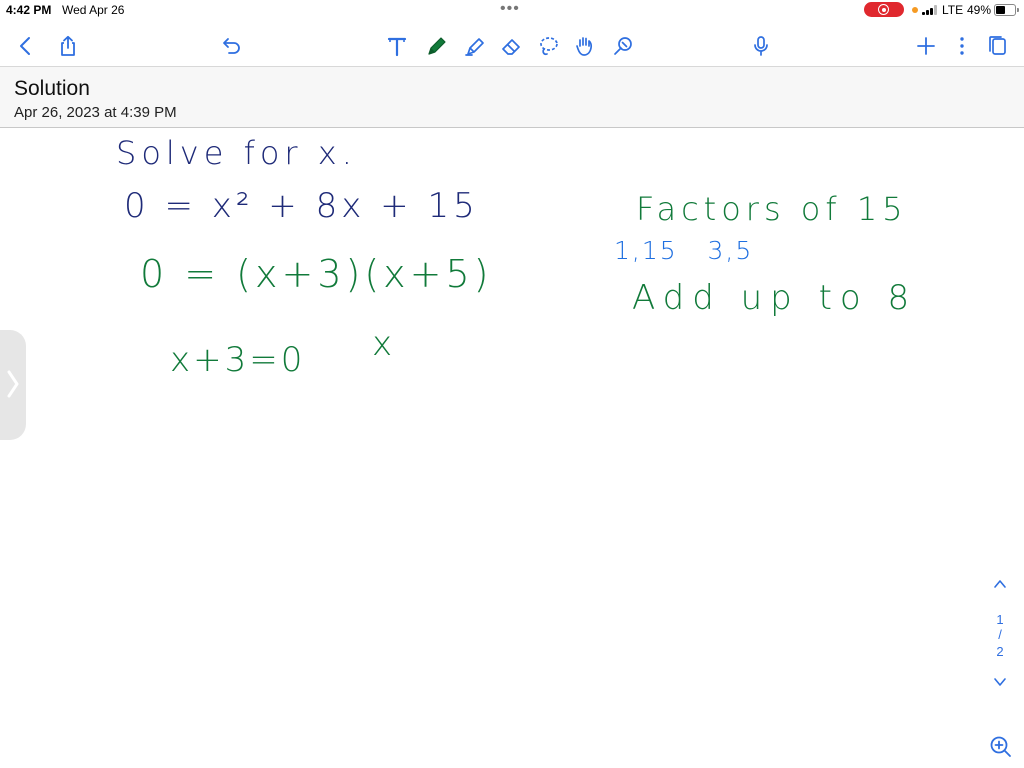 This screenshot has width=1024, height=768. Describe the element at coordinates (772, 209) in the screenshot. I see `handwriting-factors-title: Factors of 15` at that location.